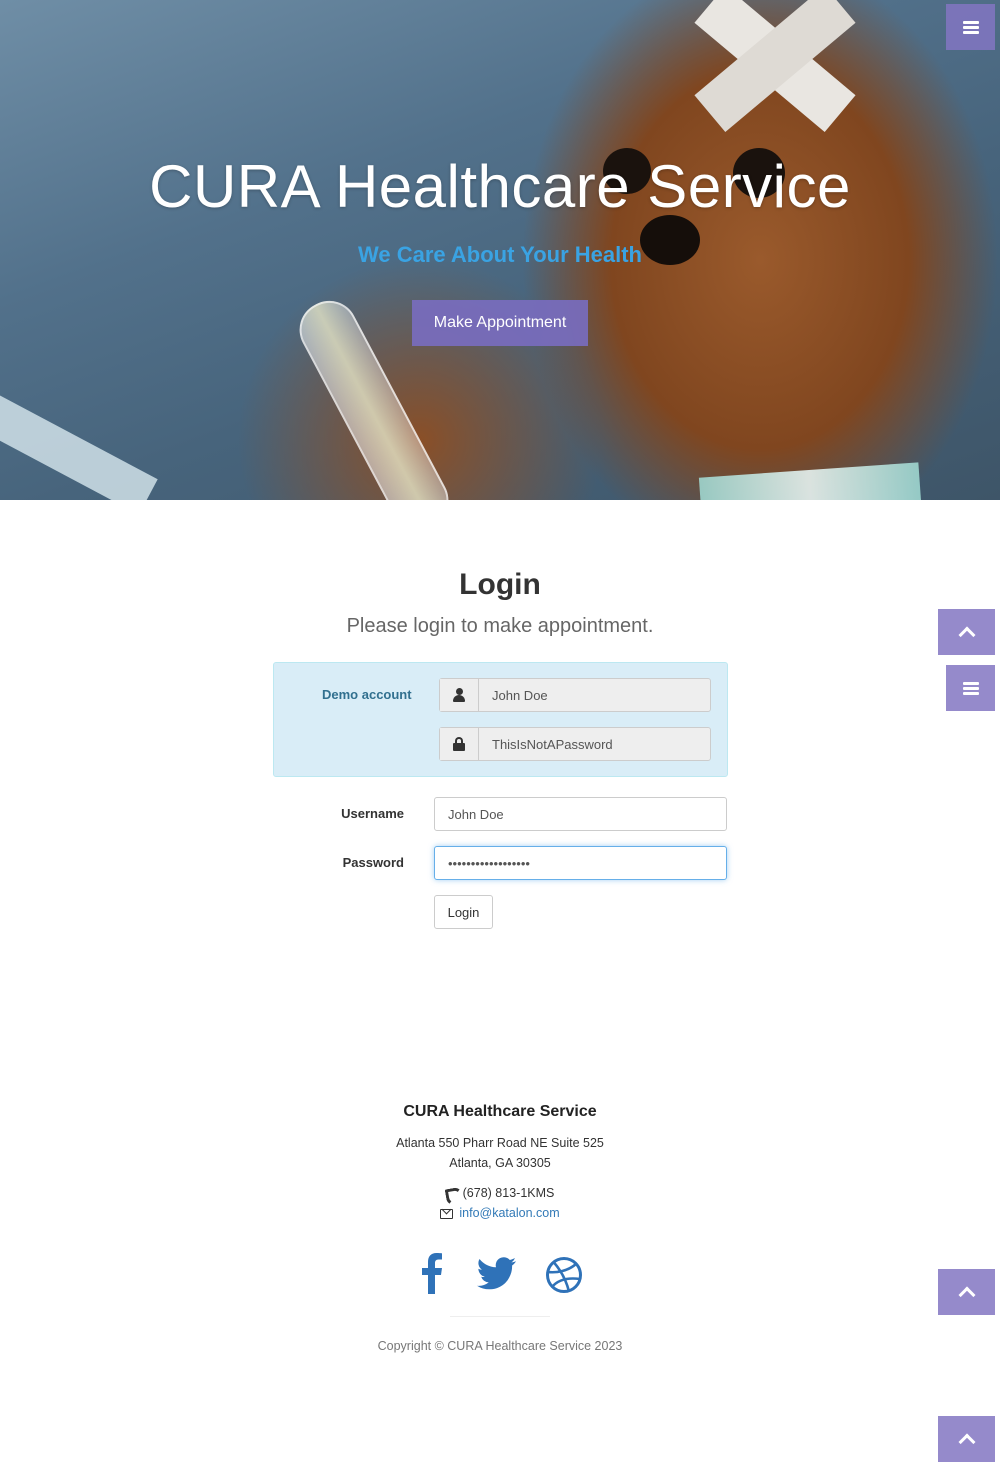 This screenshot has width=1000, height=1467. Describe the element at coordinates (500, 1346) in the screenshot. I see `copyright-text: Copyright © CURA Healthcare Service 2023` at that location.